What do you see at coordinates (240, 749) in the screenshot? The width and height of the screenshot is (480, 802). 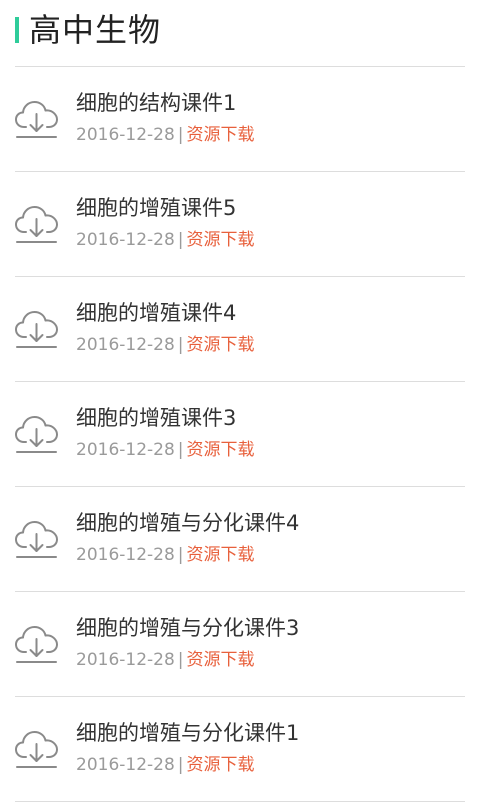 I see `list-item: 细胞的增殖与分化课件1 2016-12-28 | 资源下载` at bounding box center [240, 749].